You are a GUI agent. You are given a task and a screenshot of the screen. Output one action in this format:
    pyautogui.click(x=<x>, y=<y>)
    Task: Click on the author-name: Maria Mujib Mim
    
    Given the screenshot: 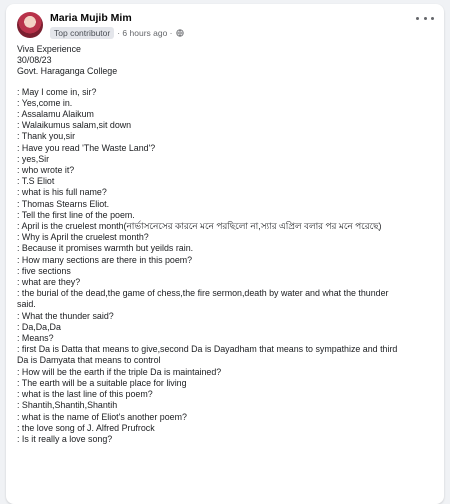 What is the action you would take?
    pyautogui.click(x=91, y=18)
    